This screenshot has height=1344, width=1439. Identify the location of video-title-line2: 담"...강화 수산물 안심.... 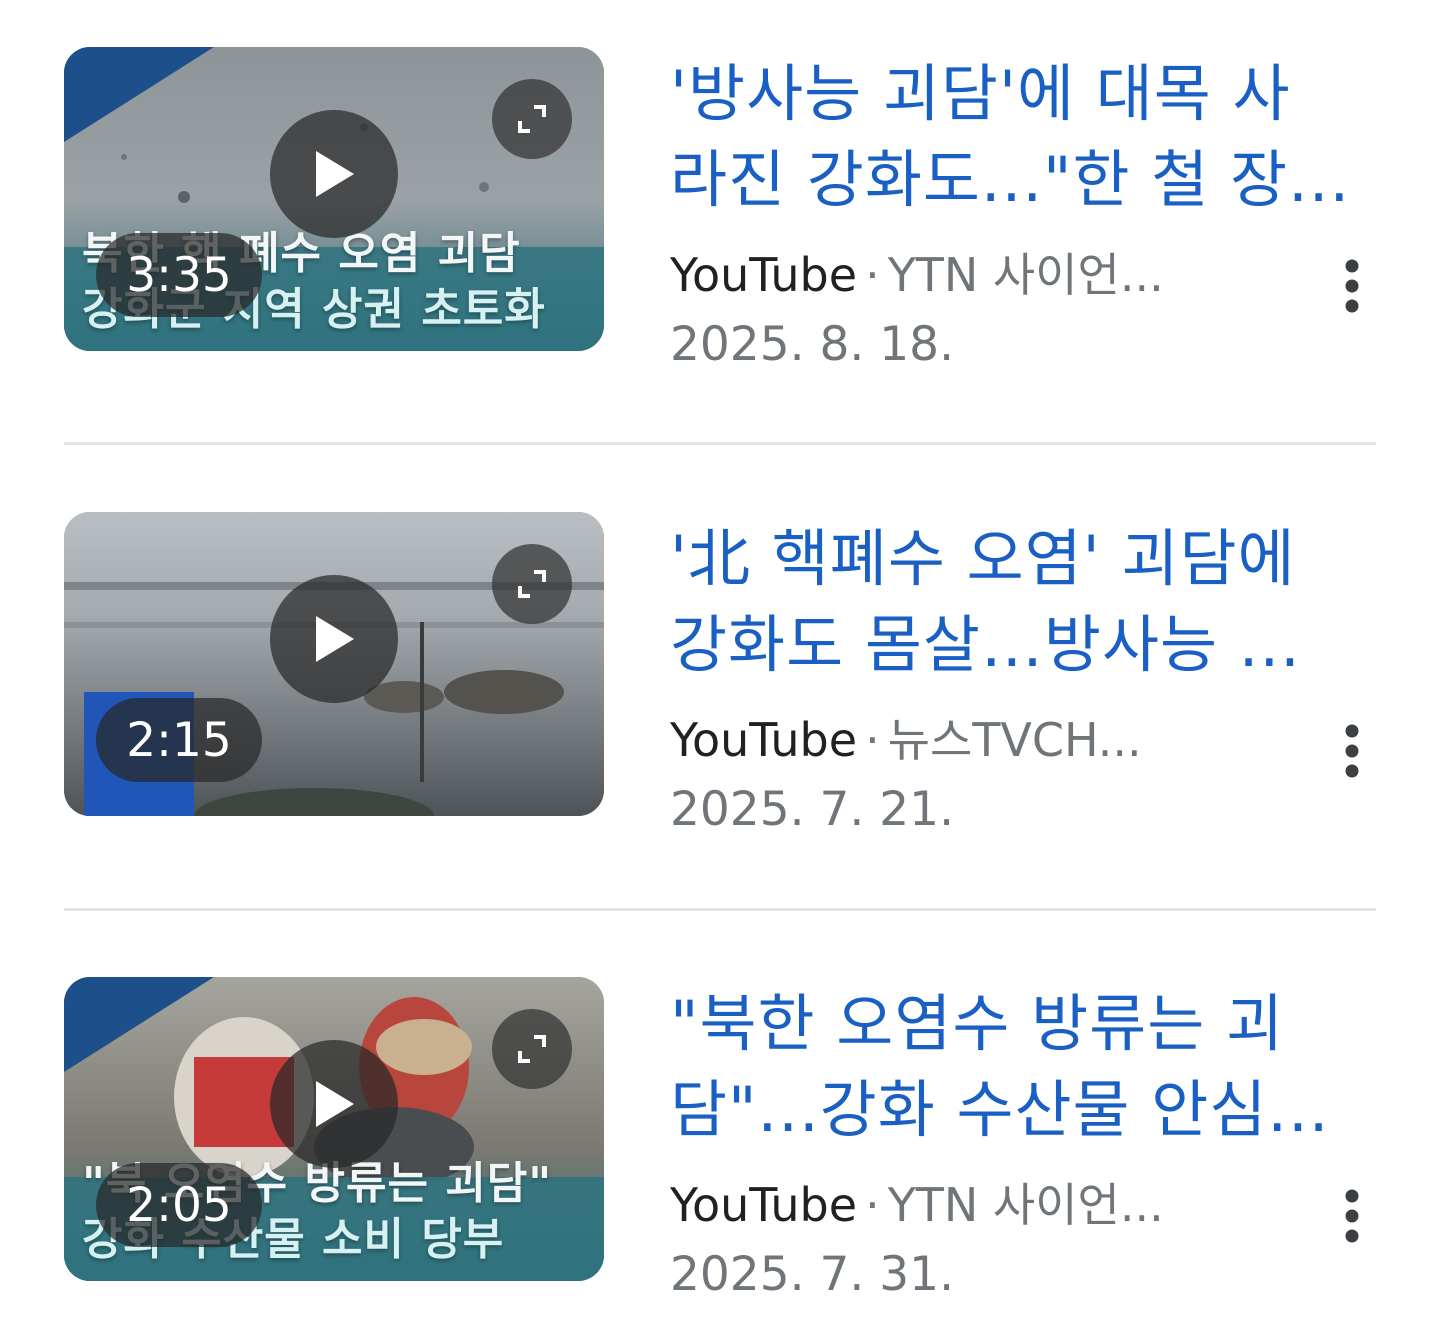
(1000, 1109).